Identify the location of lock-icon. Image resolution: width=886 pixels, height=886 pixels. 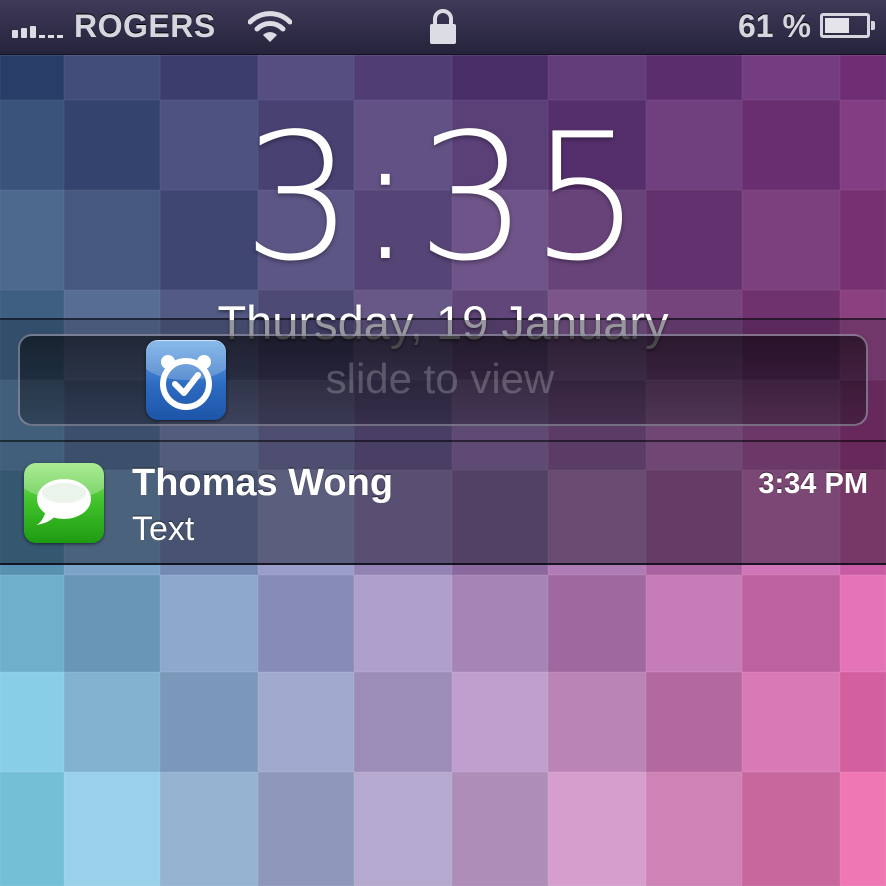
(443, 26).